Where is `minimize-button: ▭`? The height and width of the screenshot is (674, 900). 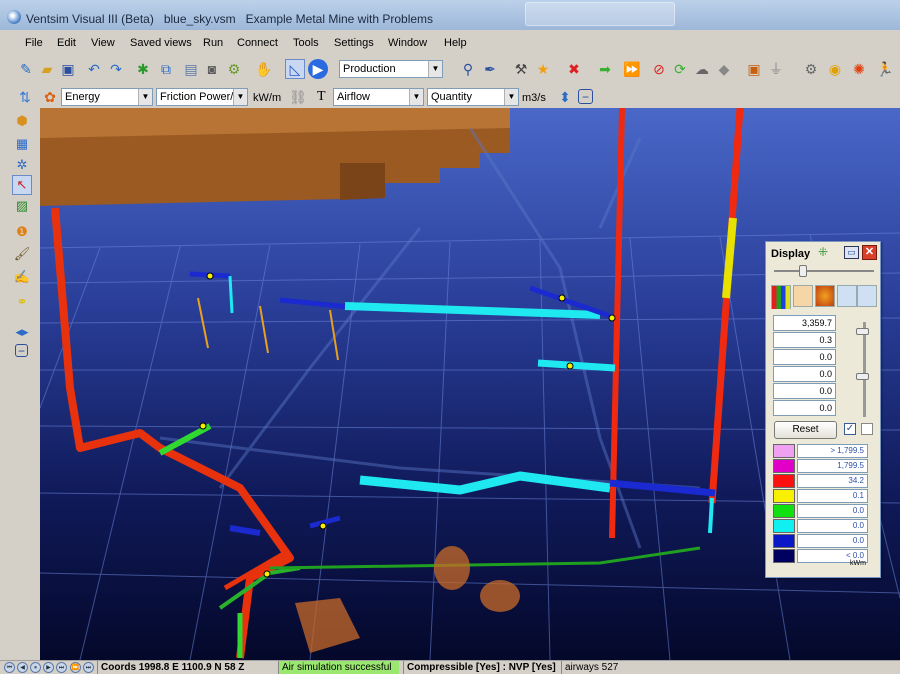 minimize-button: ▭ is located at coordinates (851, 252).